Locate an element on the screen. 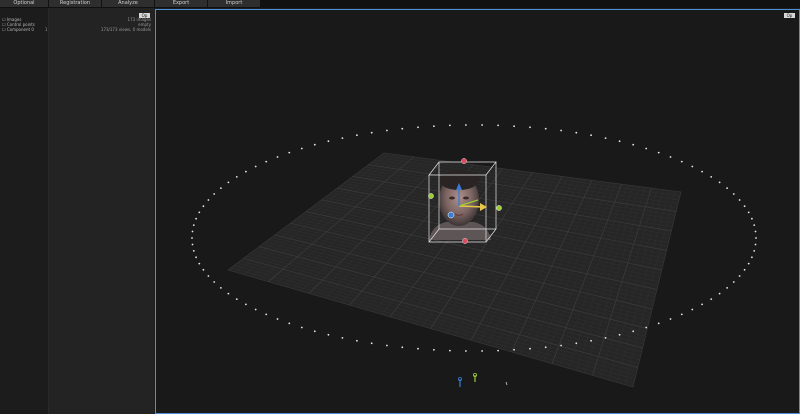 The height and width of the screenshot is (414, 800). rotate-handle-left is located at coordinates (431, 196).